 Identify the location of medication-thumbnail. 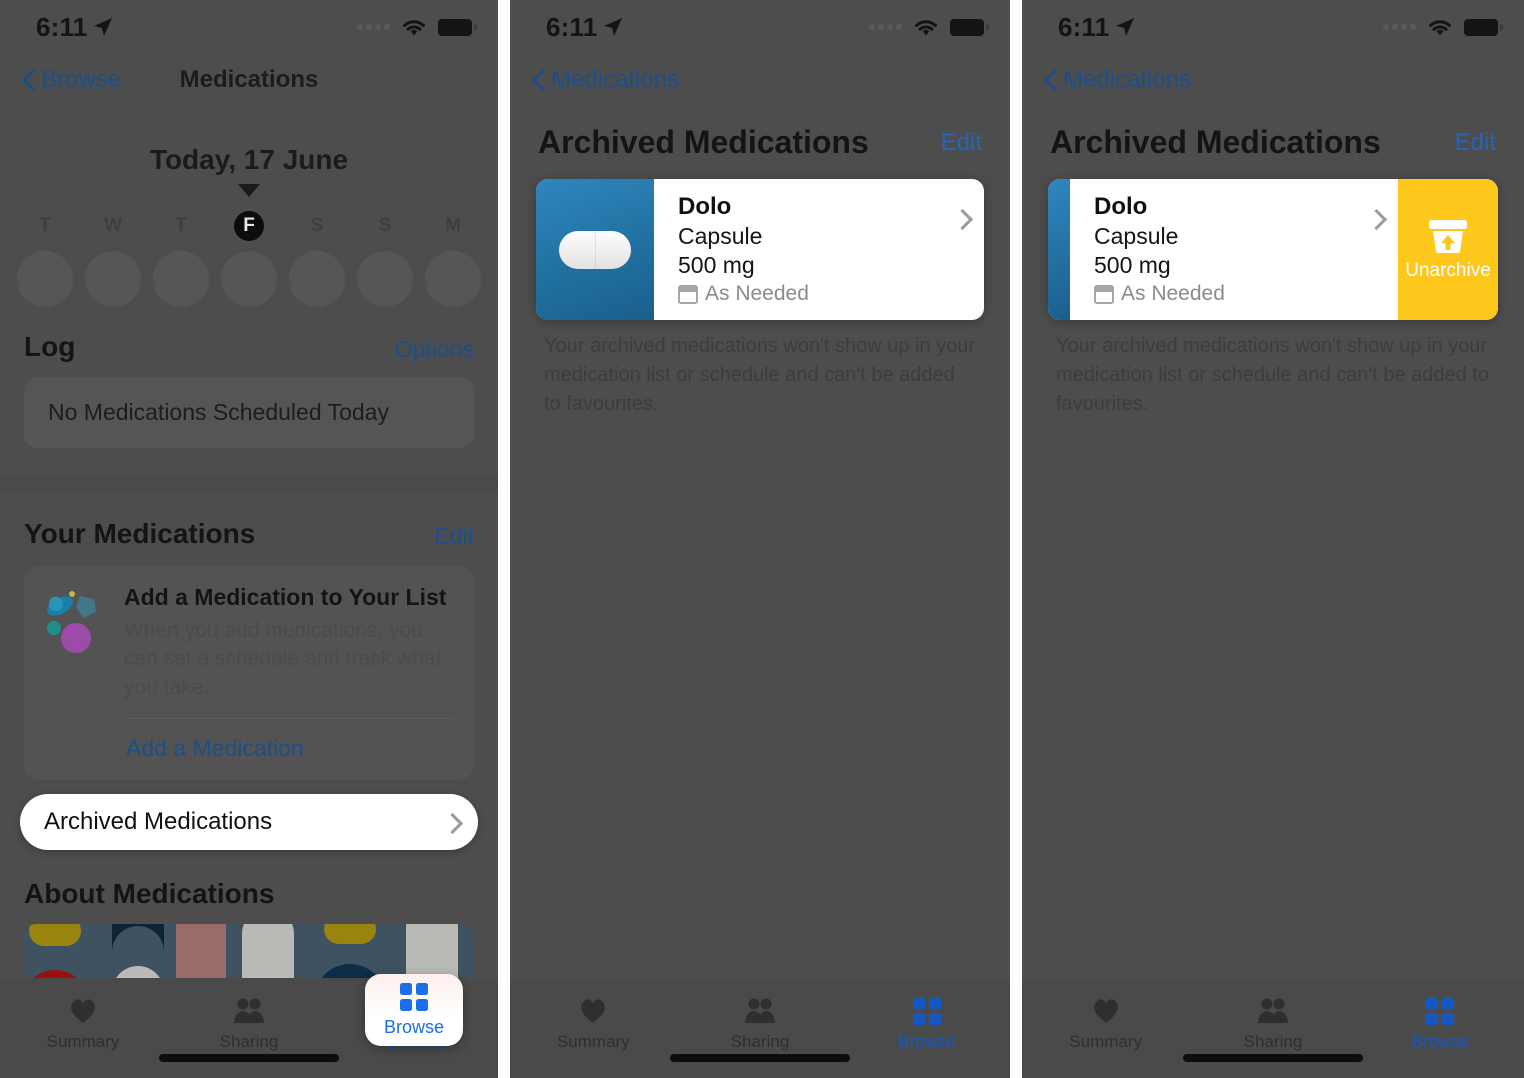
(595, 249).